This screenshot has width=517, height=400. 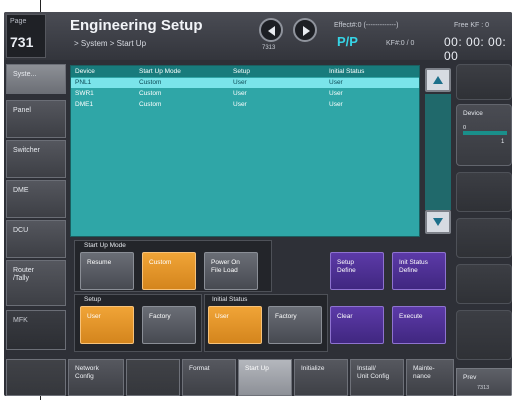 I want to click on previous-page-button, so click(x=271, y=30).